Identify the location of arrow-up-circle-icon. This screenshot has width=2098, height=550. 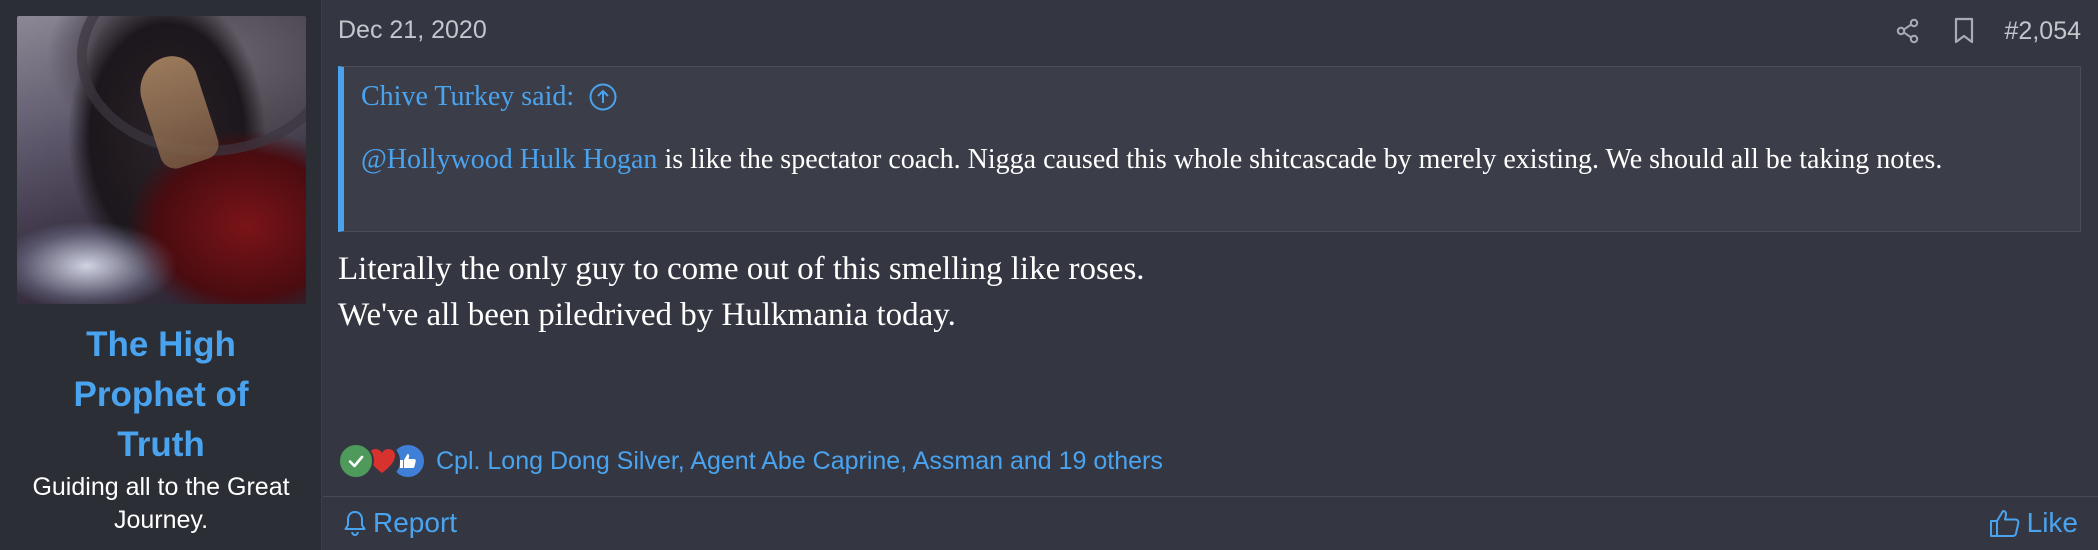
(603, 97).